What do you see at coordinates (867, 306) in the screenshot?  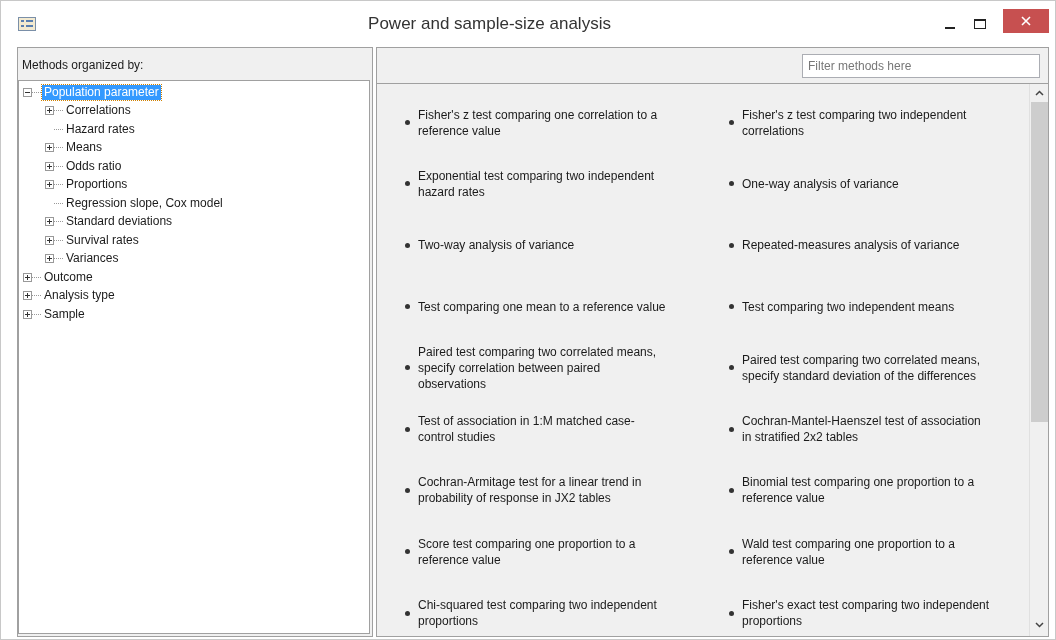 I see `method-link: Test comparing two independent means` at bounding box center [867, 306].